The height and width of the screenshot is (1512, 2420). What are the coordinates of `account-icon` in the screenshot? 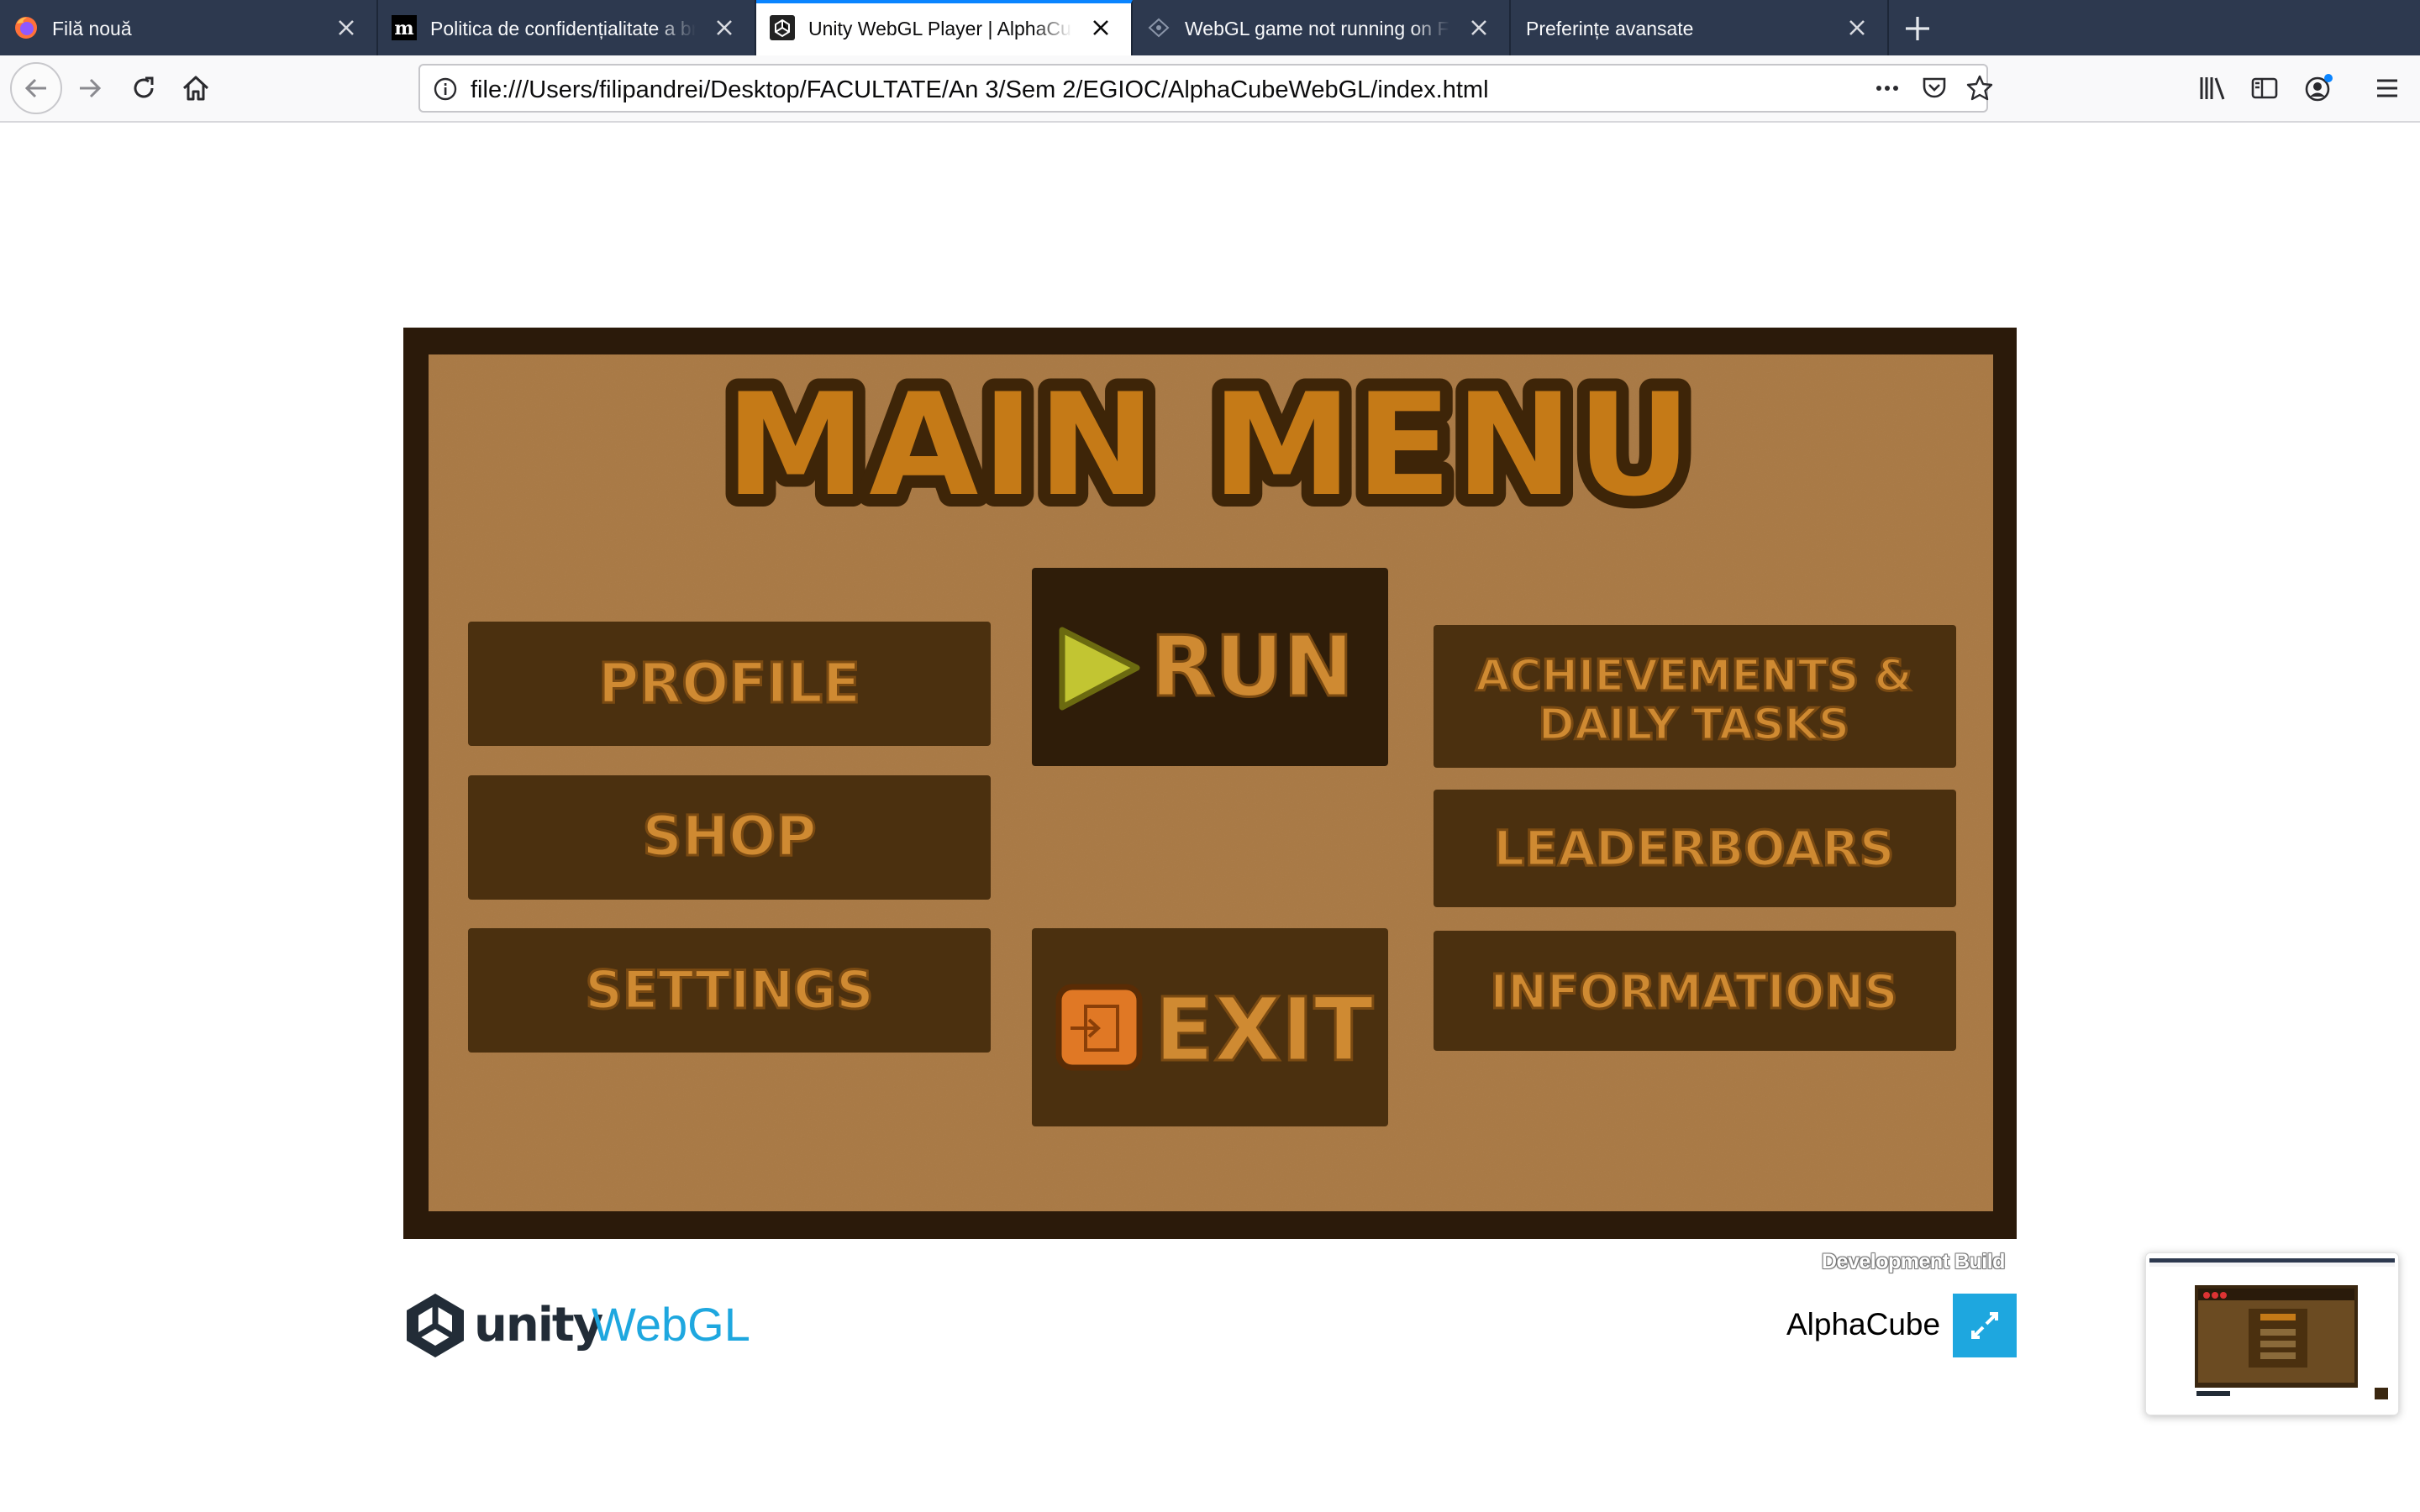 It's located at (2319, 88).